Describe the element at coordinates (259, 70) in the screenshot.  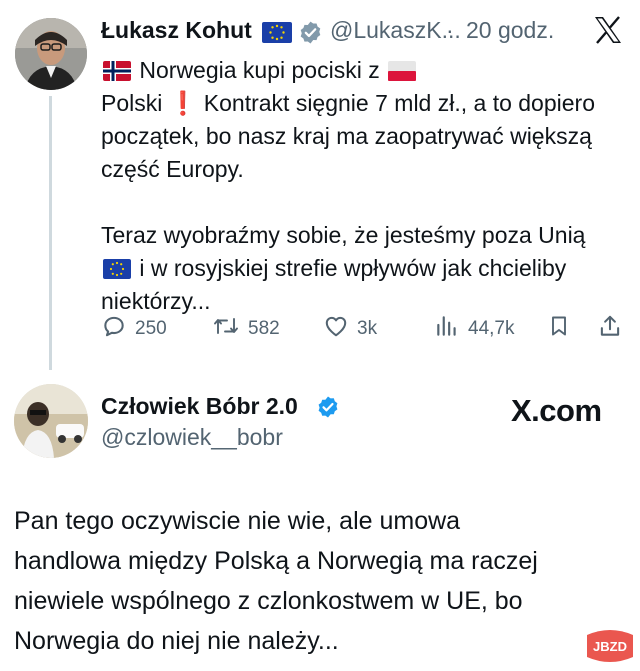
I see `tweet-text: Norwegia kupi pociski z` at that location.